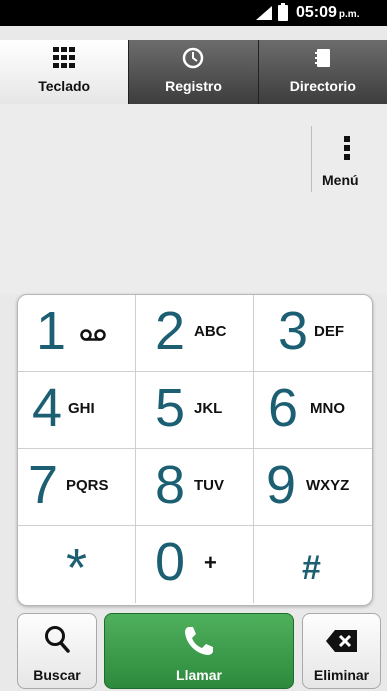  I want to click on key-9: 9 WXYZ, so click(313, 487).